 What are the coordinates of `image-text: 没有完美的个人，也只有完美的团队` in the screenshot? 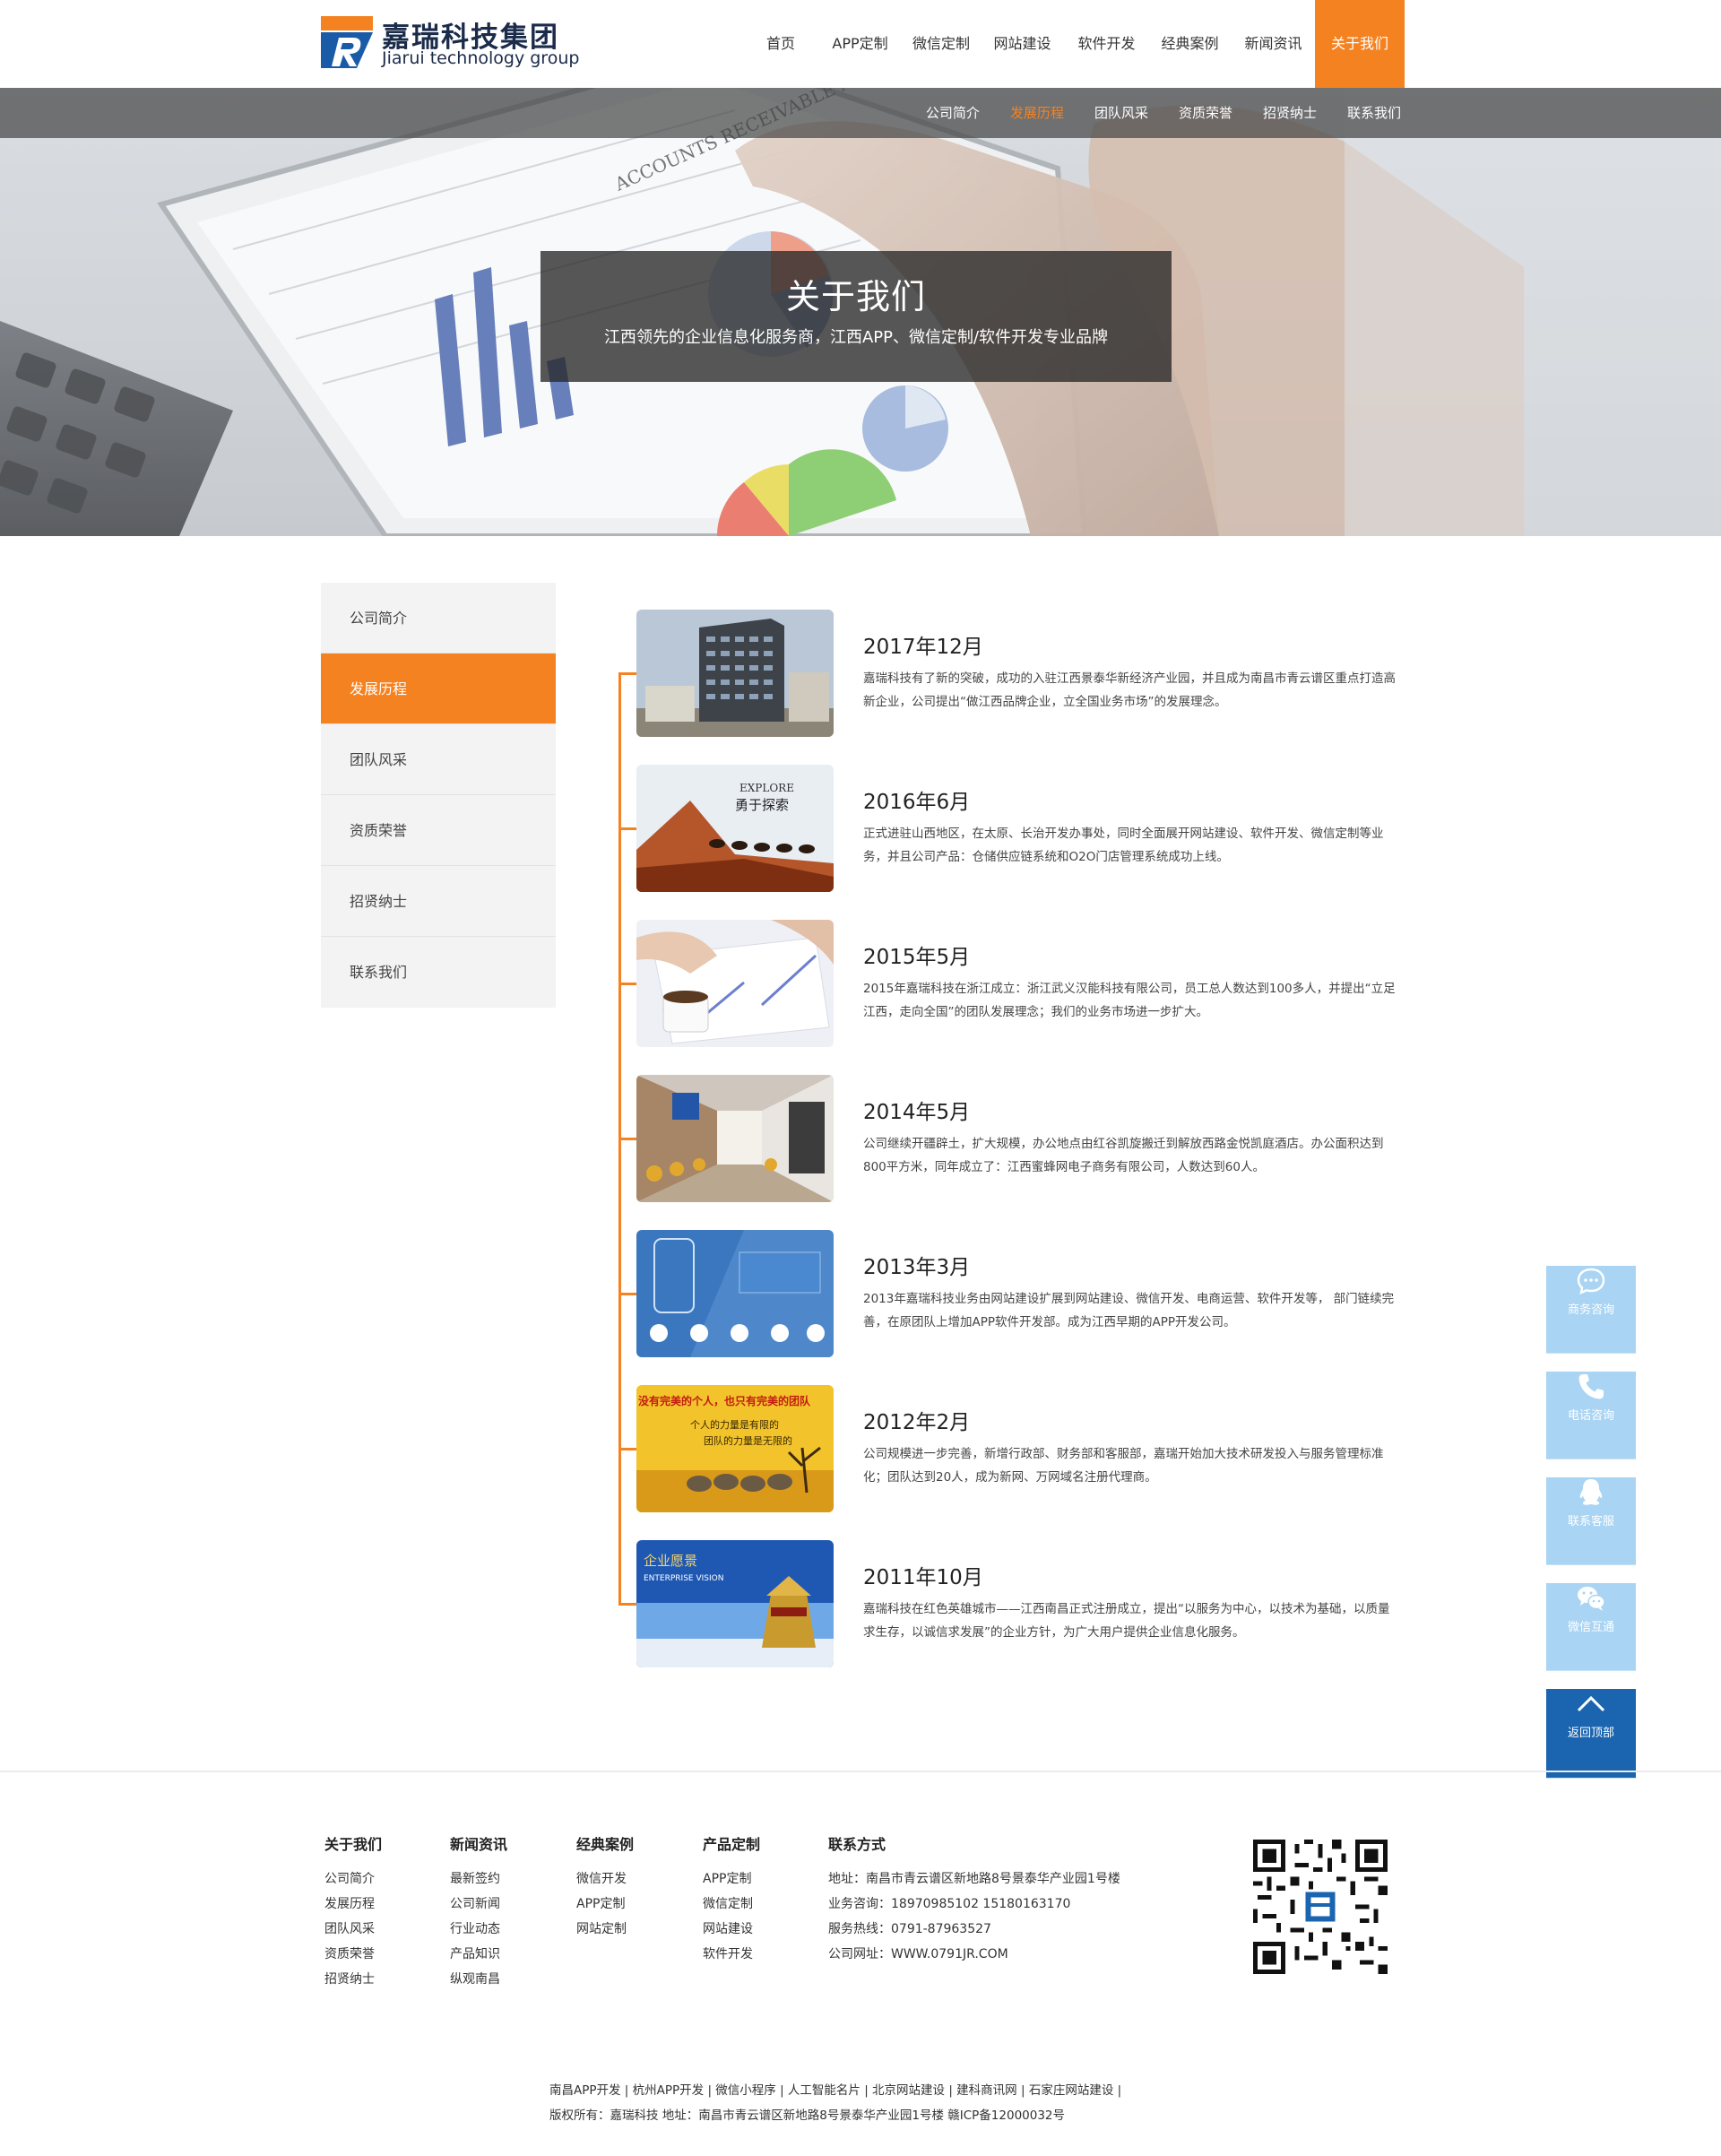 It's located at (724, 1401).